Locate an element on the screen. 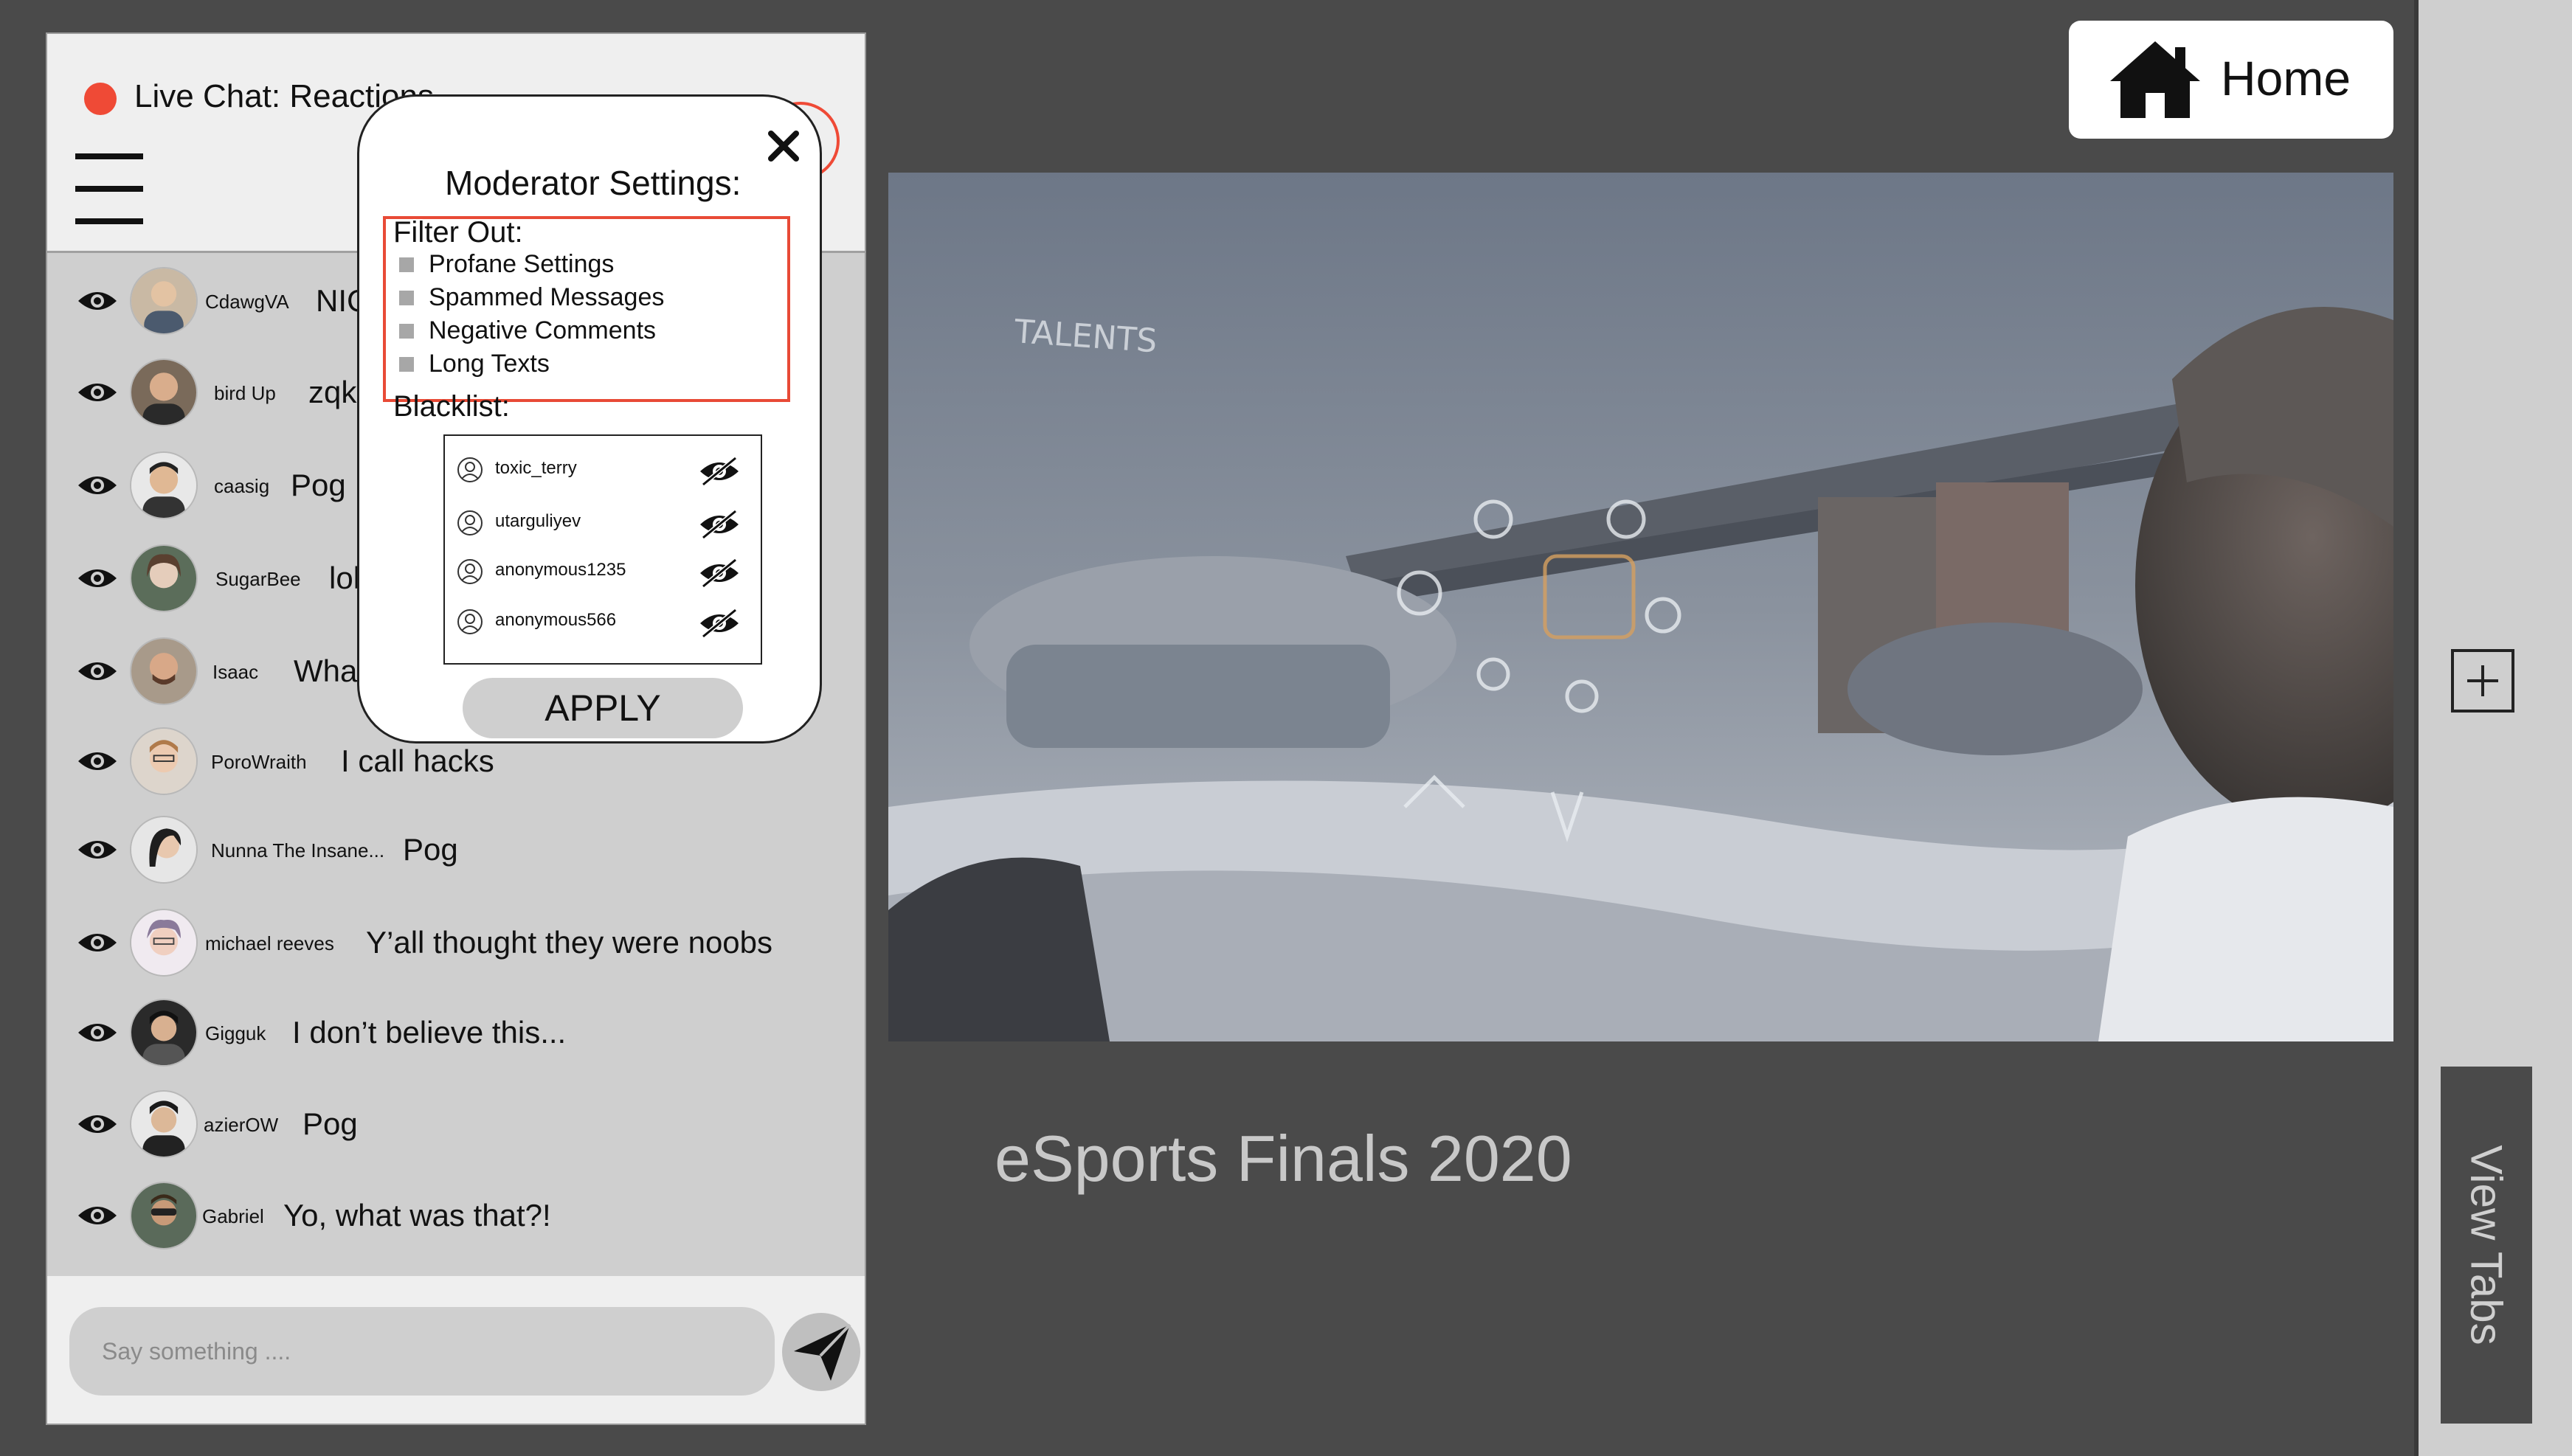 This screenshot has width=2572, height=1456. chat-username: PoroWraith is located at coordinates (259, 762).